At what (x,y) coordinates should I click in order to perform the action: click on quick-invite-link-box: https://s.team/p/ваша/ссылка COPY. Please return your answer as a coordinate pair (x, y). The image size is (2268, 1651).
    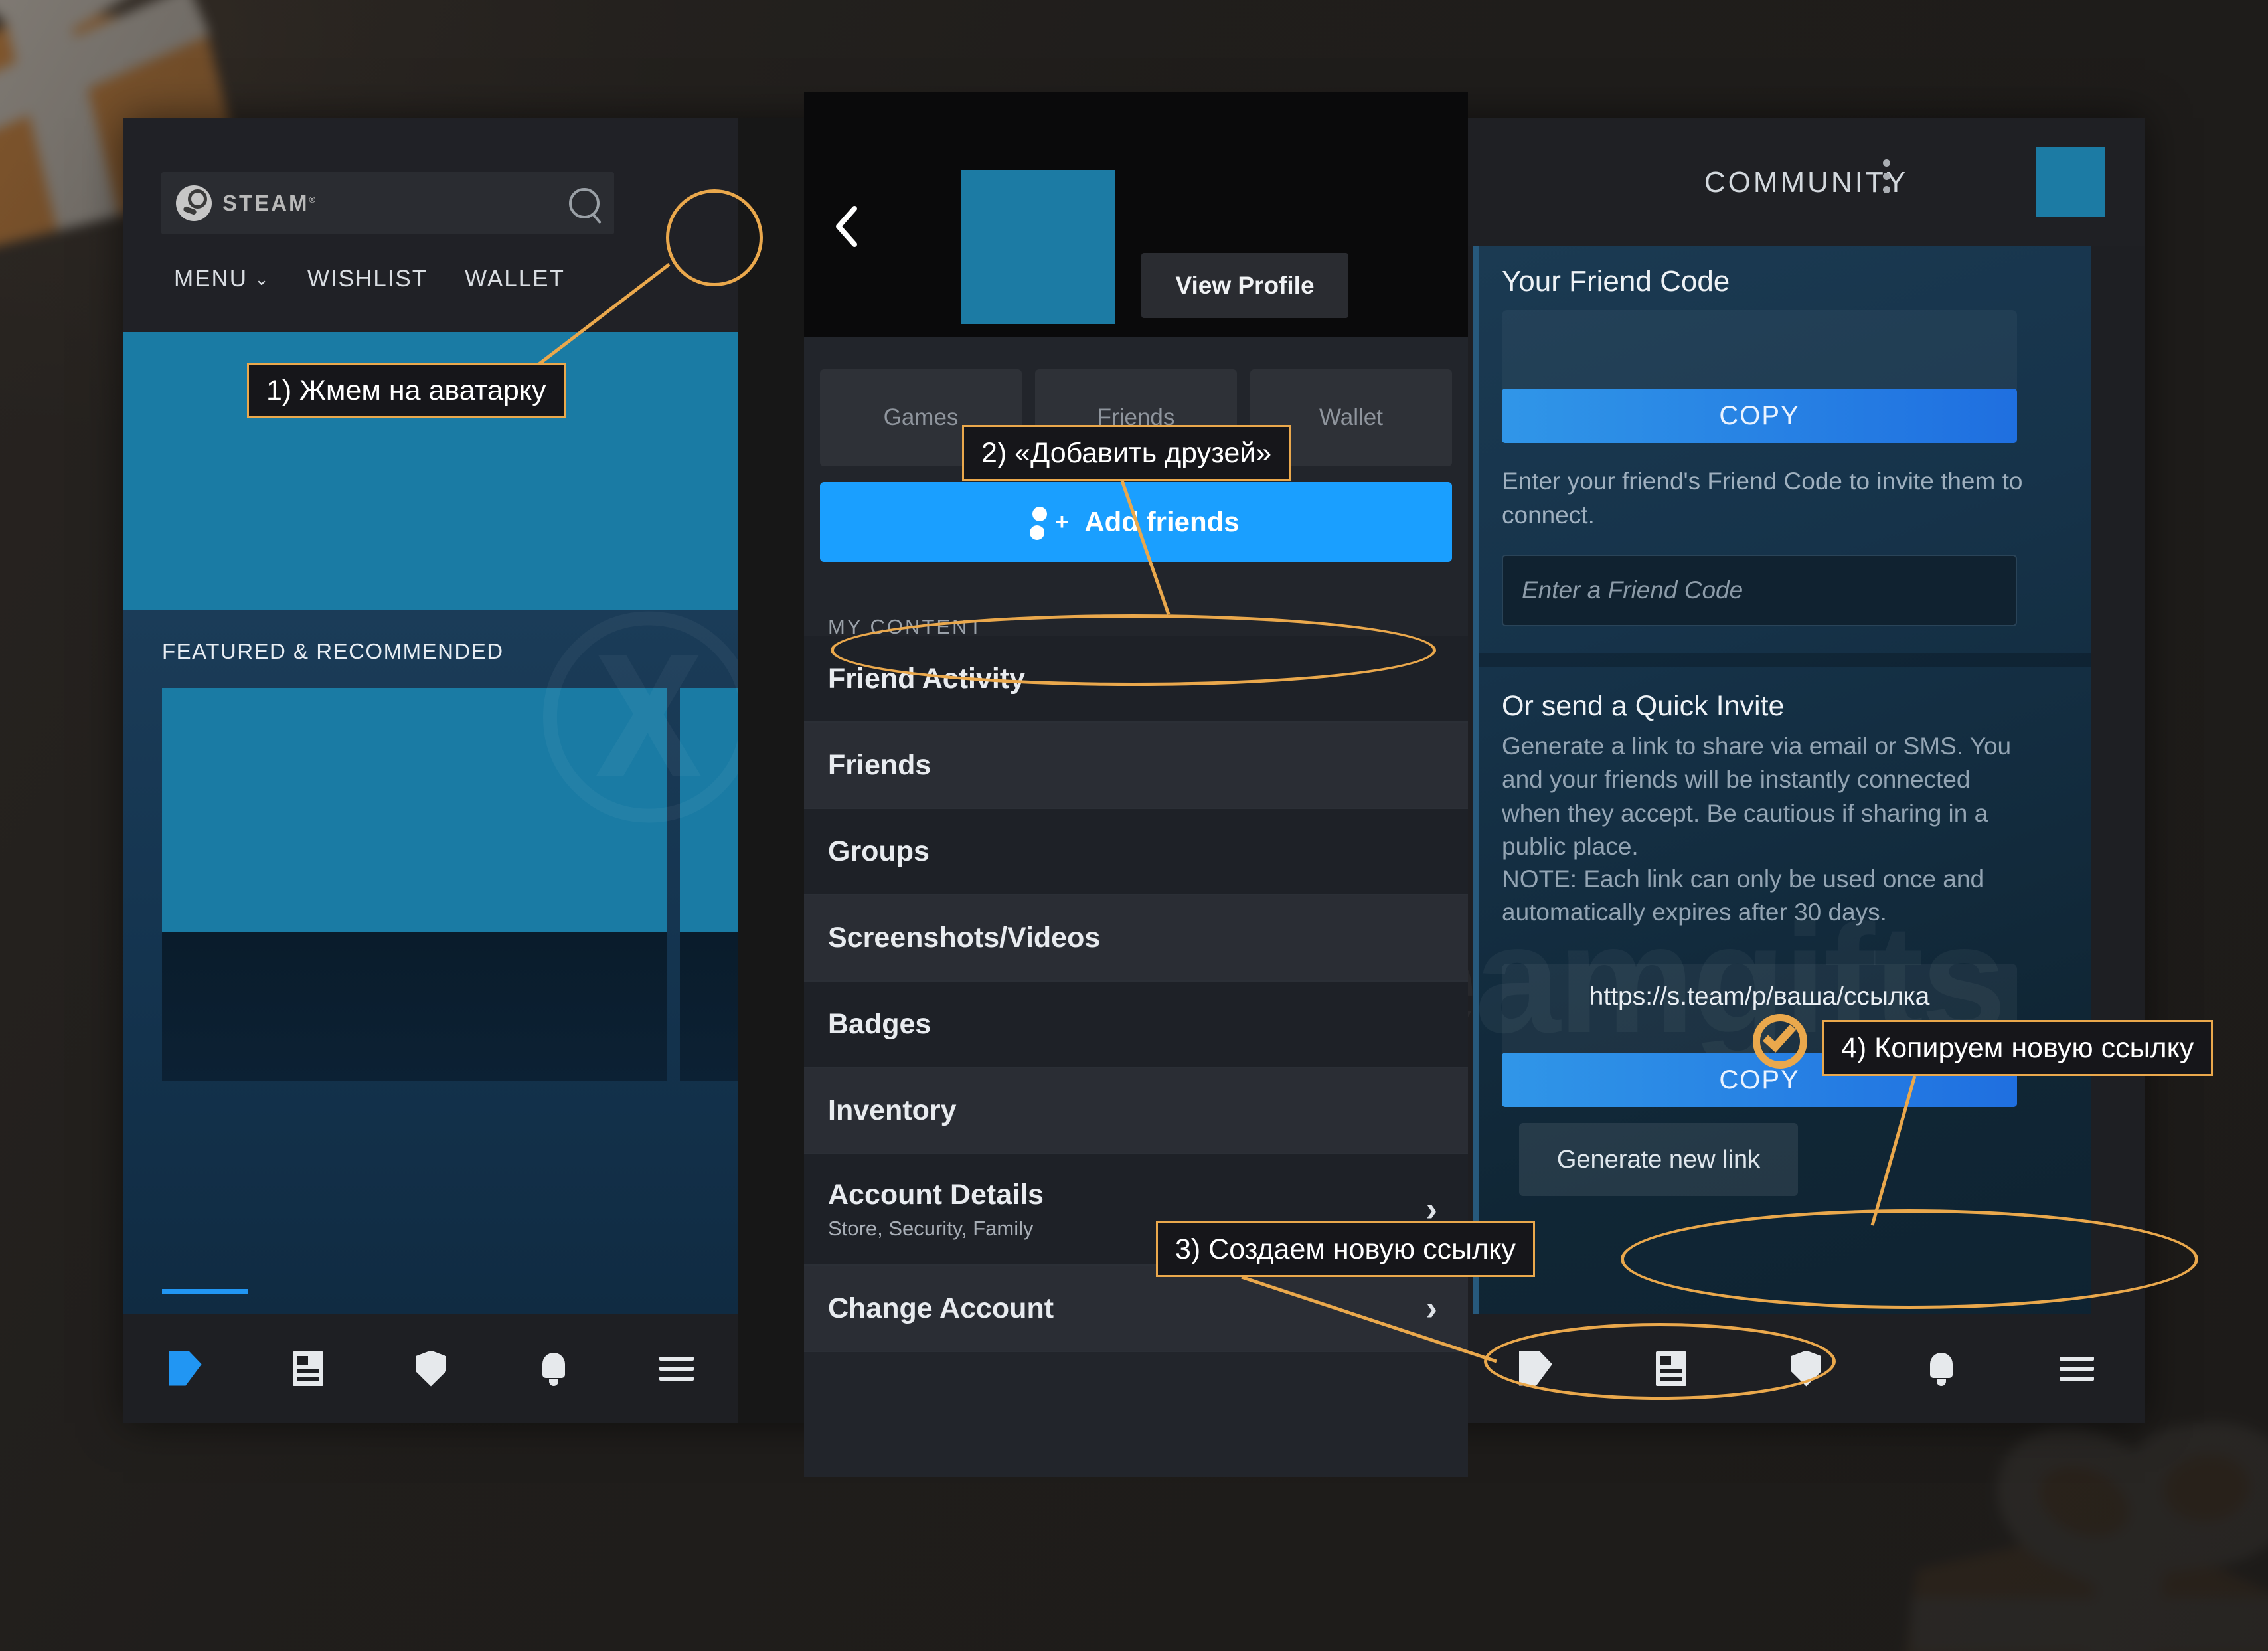
    Looking at the image, I should click on (1759, 1035).